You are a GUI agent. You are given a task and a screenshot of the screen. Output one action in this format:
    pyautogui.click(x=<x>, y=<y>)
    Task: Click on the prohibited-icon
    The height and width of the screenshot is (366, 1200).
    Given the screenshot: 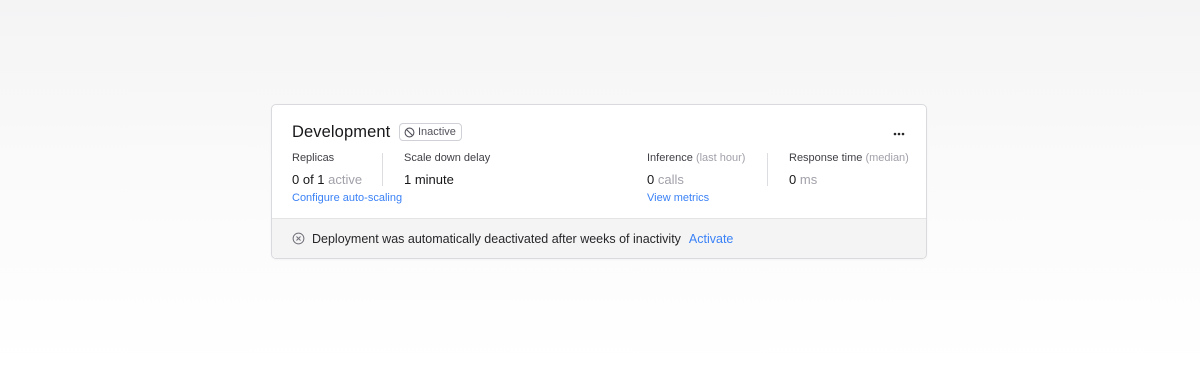 What is the action you would take?
    pyautogui.click(x=409, y=132)
    